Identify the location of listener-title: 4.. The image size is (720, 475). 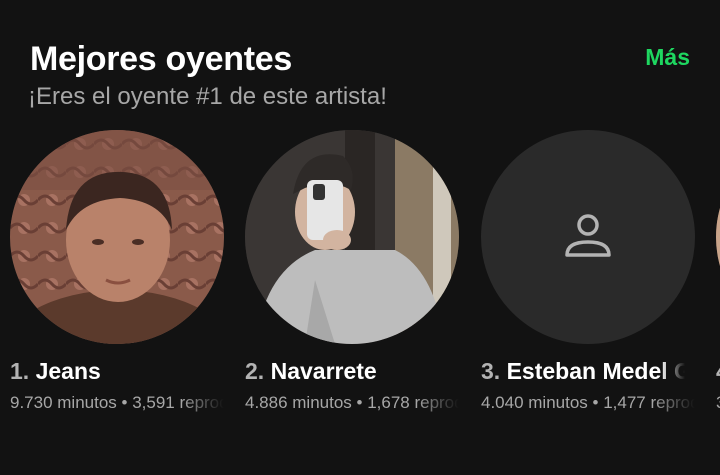
(718, 371).